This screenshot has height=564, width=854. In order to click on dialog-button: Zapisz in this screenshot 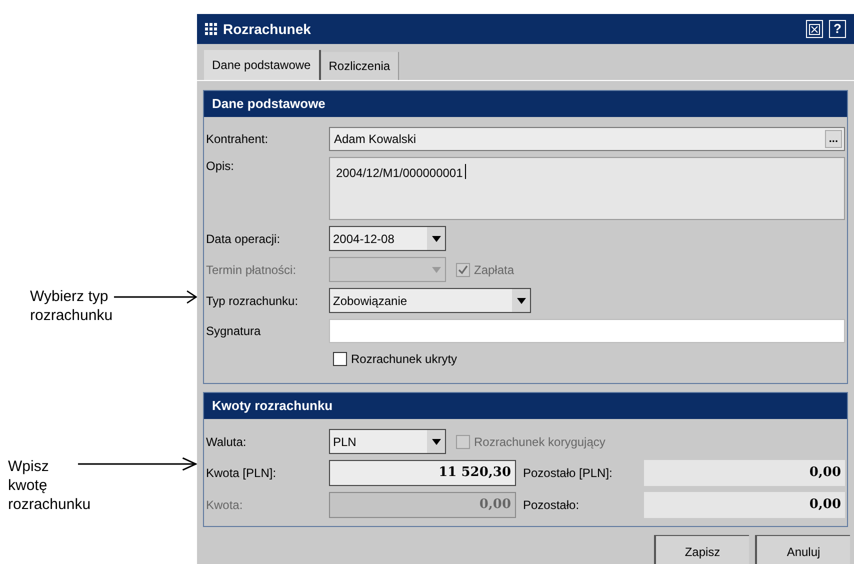, I will do `click(701, 549)`.